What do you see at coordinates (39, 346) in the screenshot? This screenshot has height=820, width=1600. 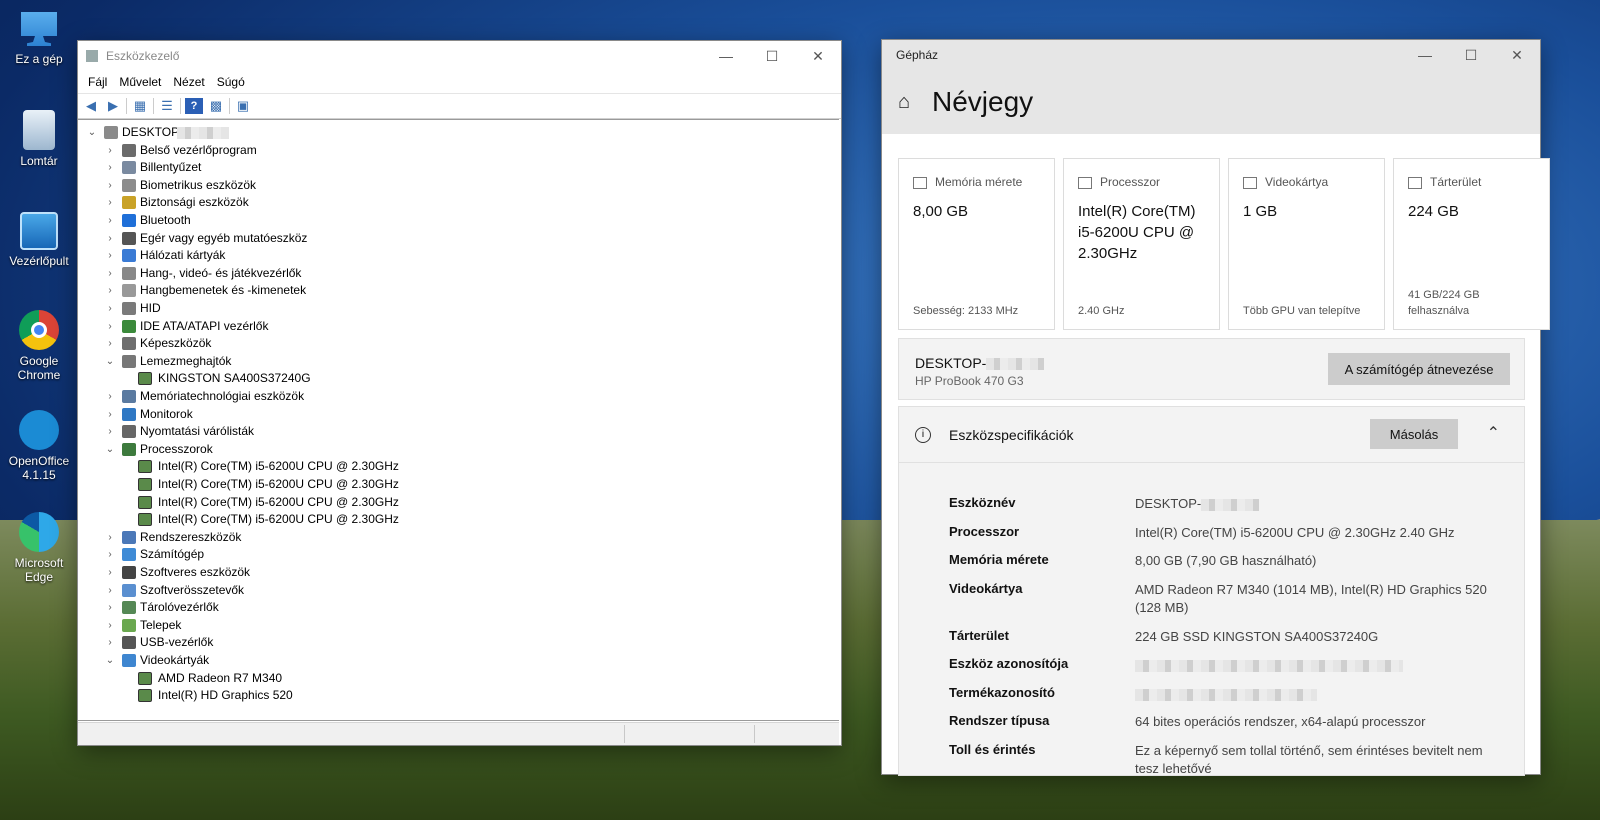 I see `desktop-icon-chrome: Google Chrome` at bounding box center [39, 346].